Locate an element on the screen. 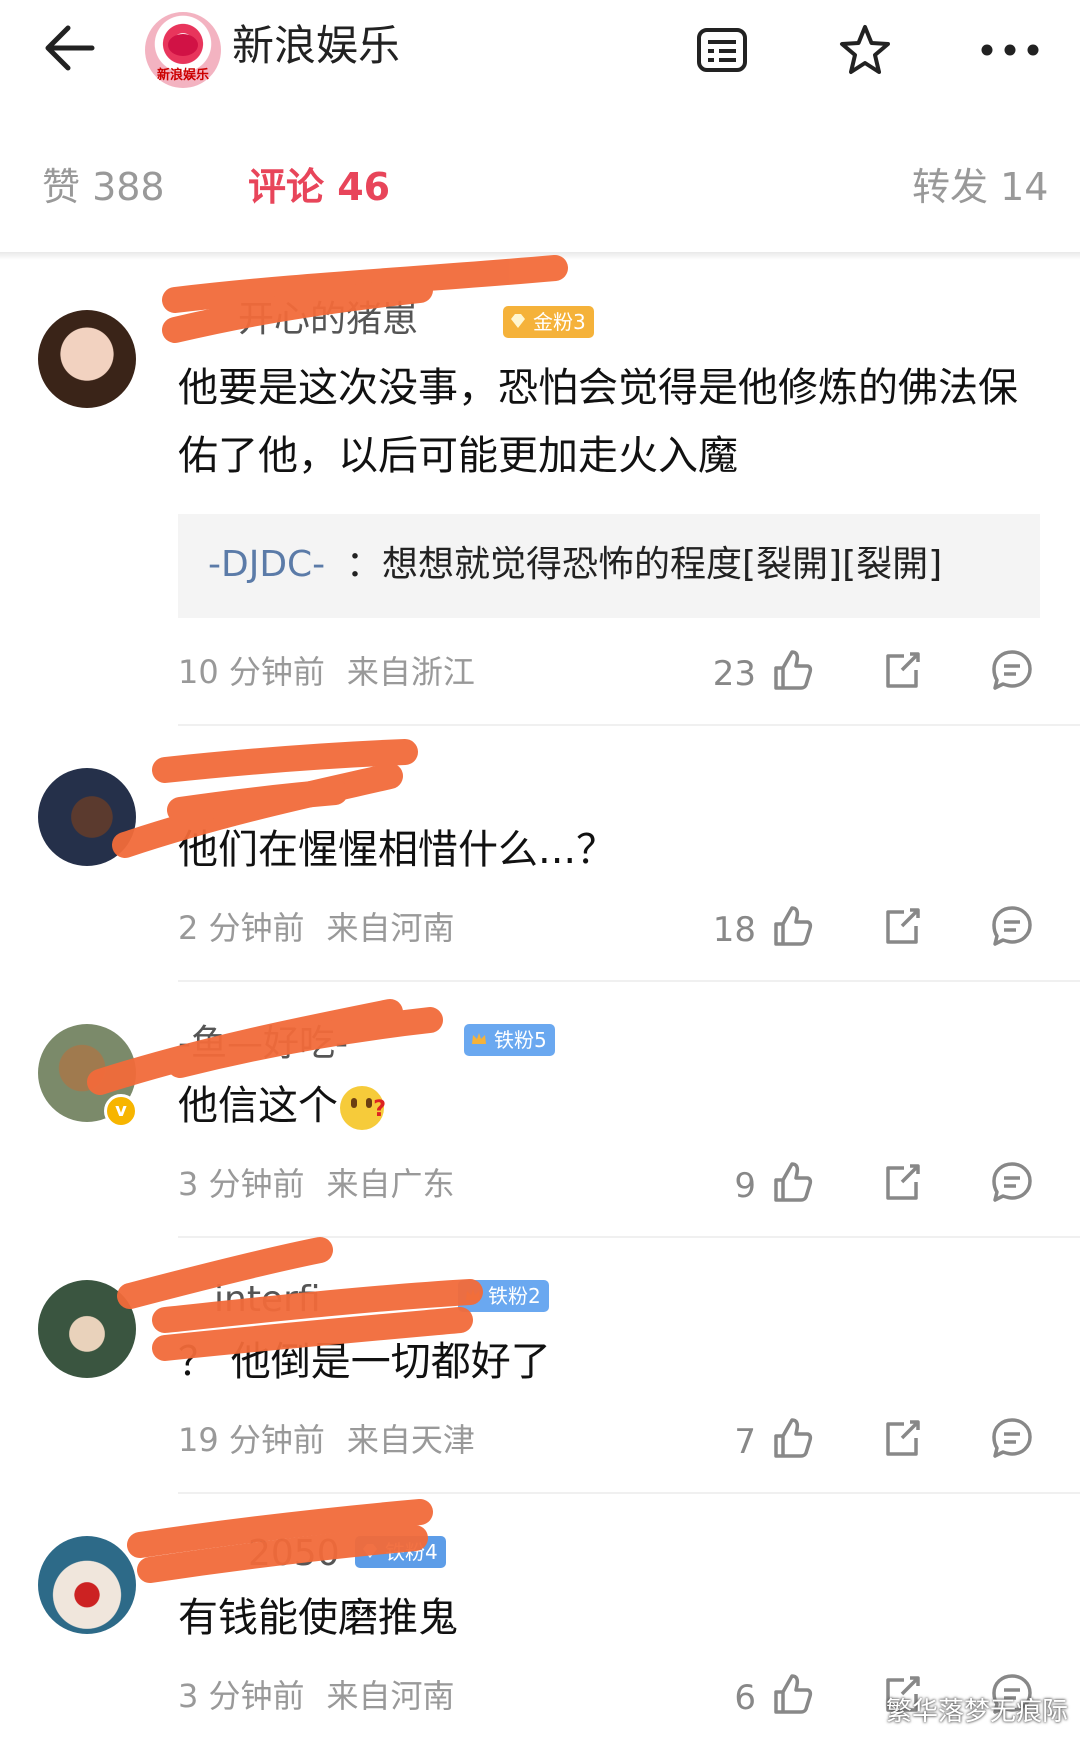 The height and width of the screenshot is (1738, 1080). like-count: 7 is located at coordinates (745, 1442).